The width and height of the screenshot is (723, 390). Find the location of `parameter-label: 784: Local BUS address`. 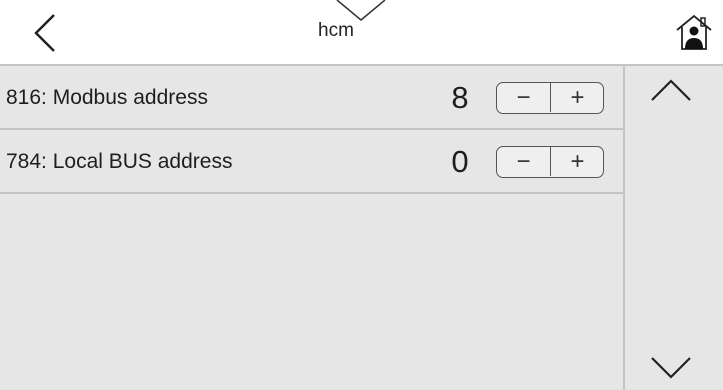

parameter-label: 784: Local BUS address is located at coordinates (119, 161).